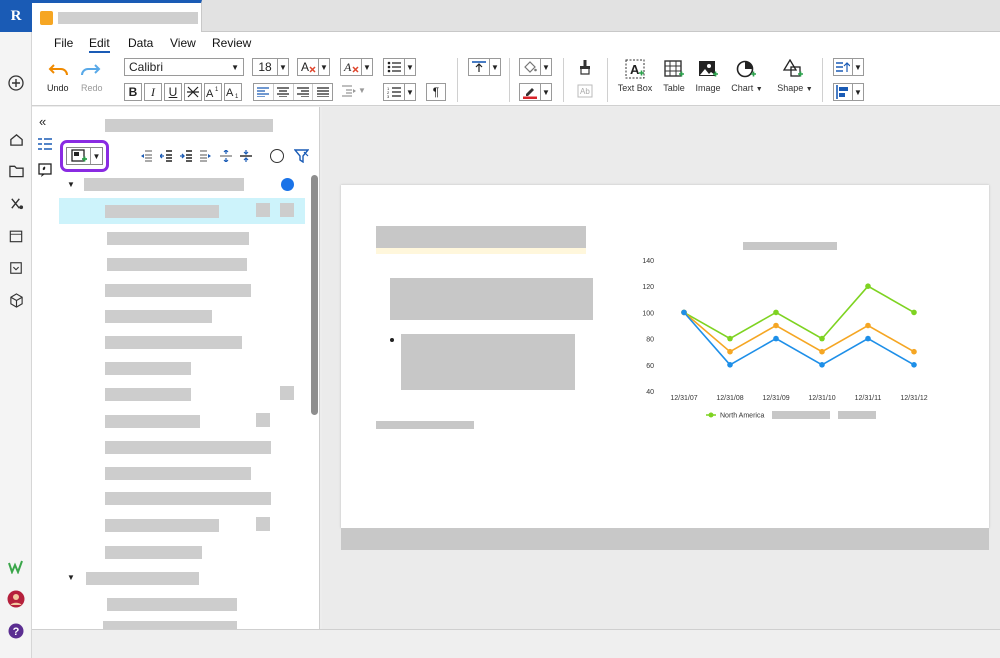  Describe the element at coordinates (63, 43) in the screenshot. I see `menu-file: File` at that location.